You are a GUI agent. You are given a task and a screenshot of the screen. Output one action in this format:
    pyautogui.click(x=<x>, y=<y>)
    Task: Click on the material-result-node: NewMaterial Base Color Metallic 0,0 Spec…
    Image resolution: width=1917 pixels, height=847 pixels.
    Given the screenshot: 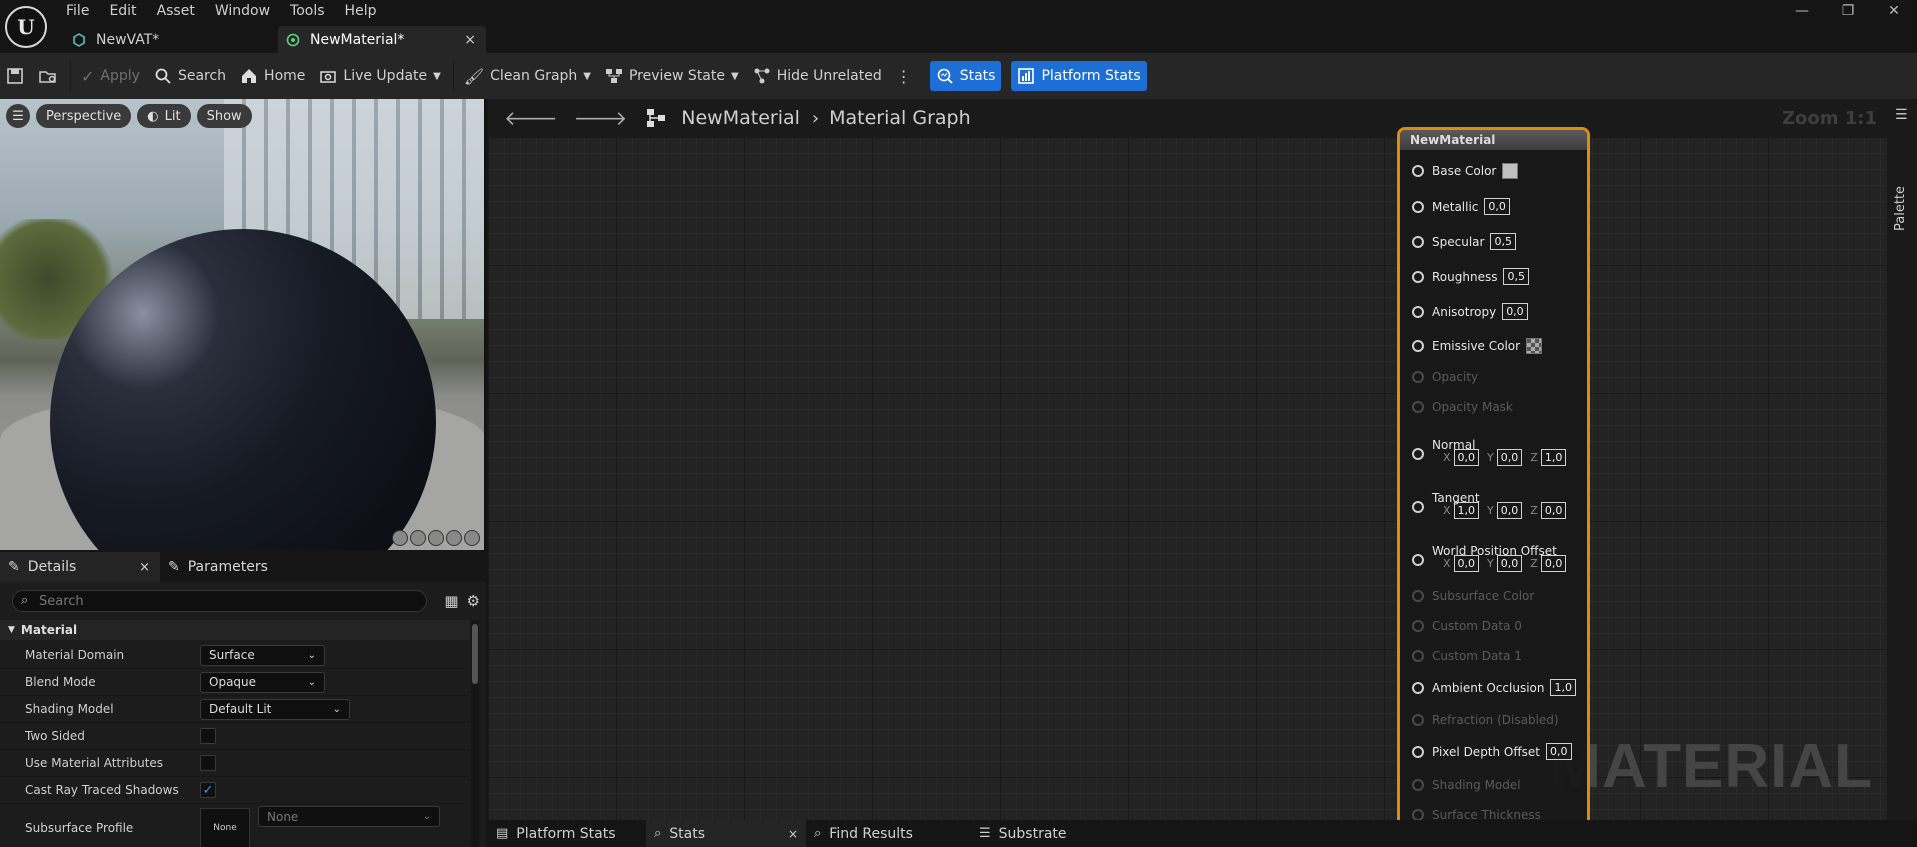 What is the action you would take?
    pyautogui.click(x=1493, y=477)
    